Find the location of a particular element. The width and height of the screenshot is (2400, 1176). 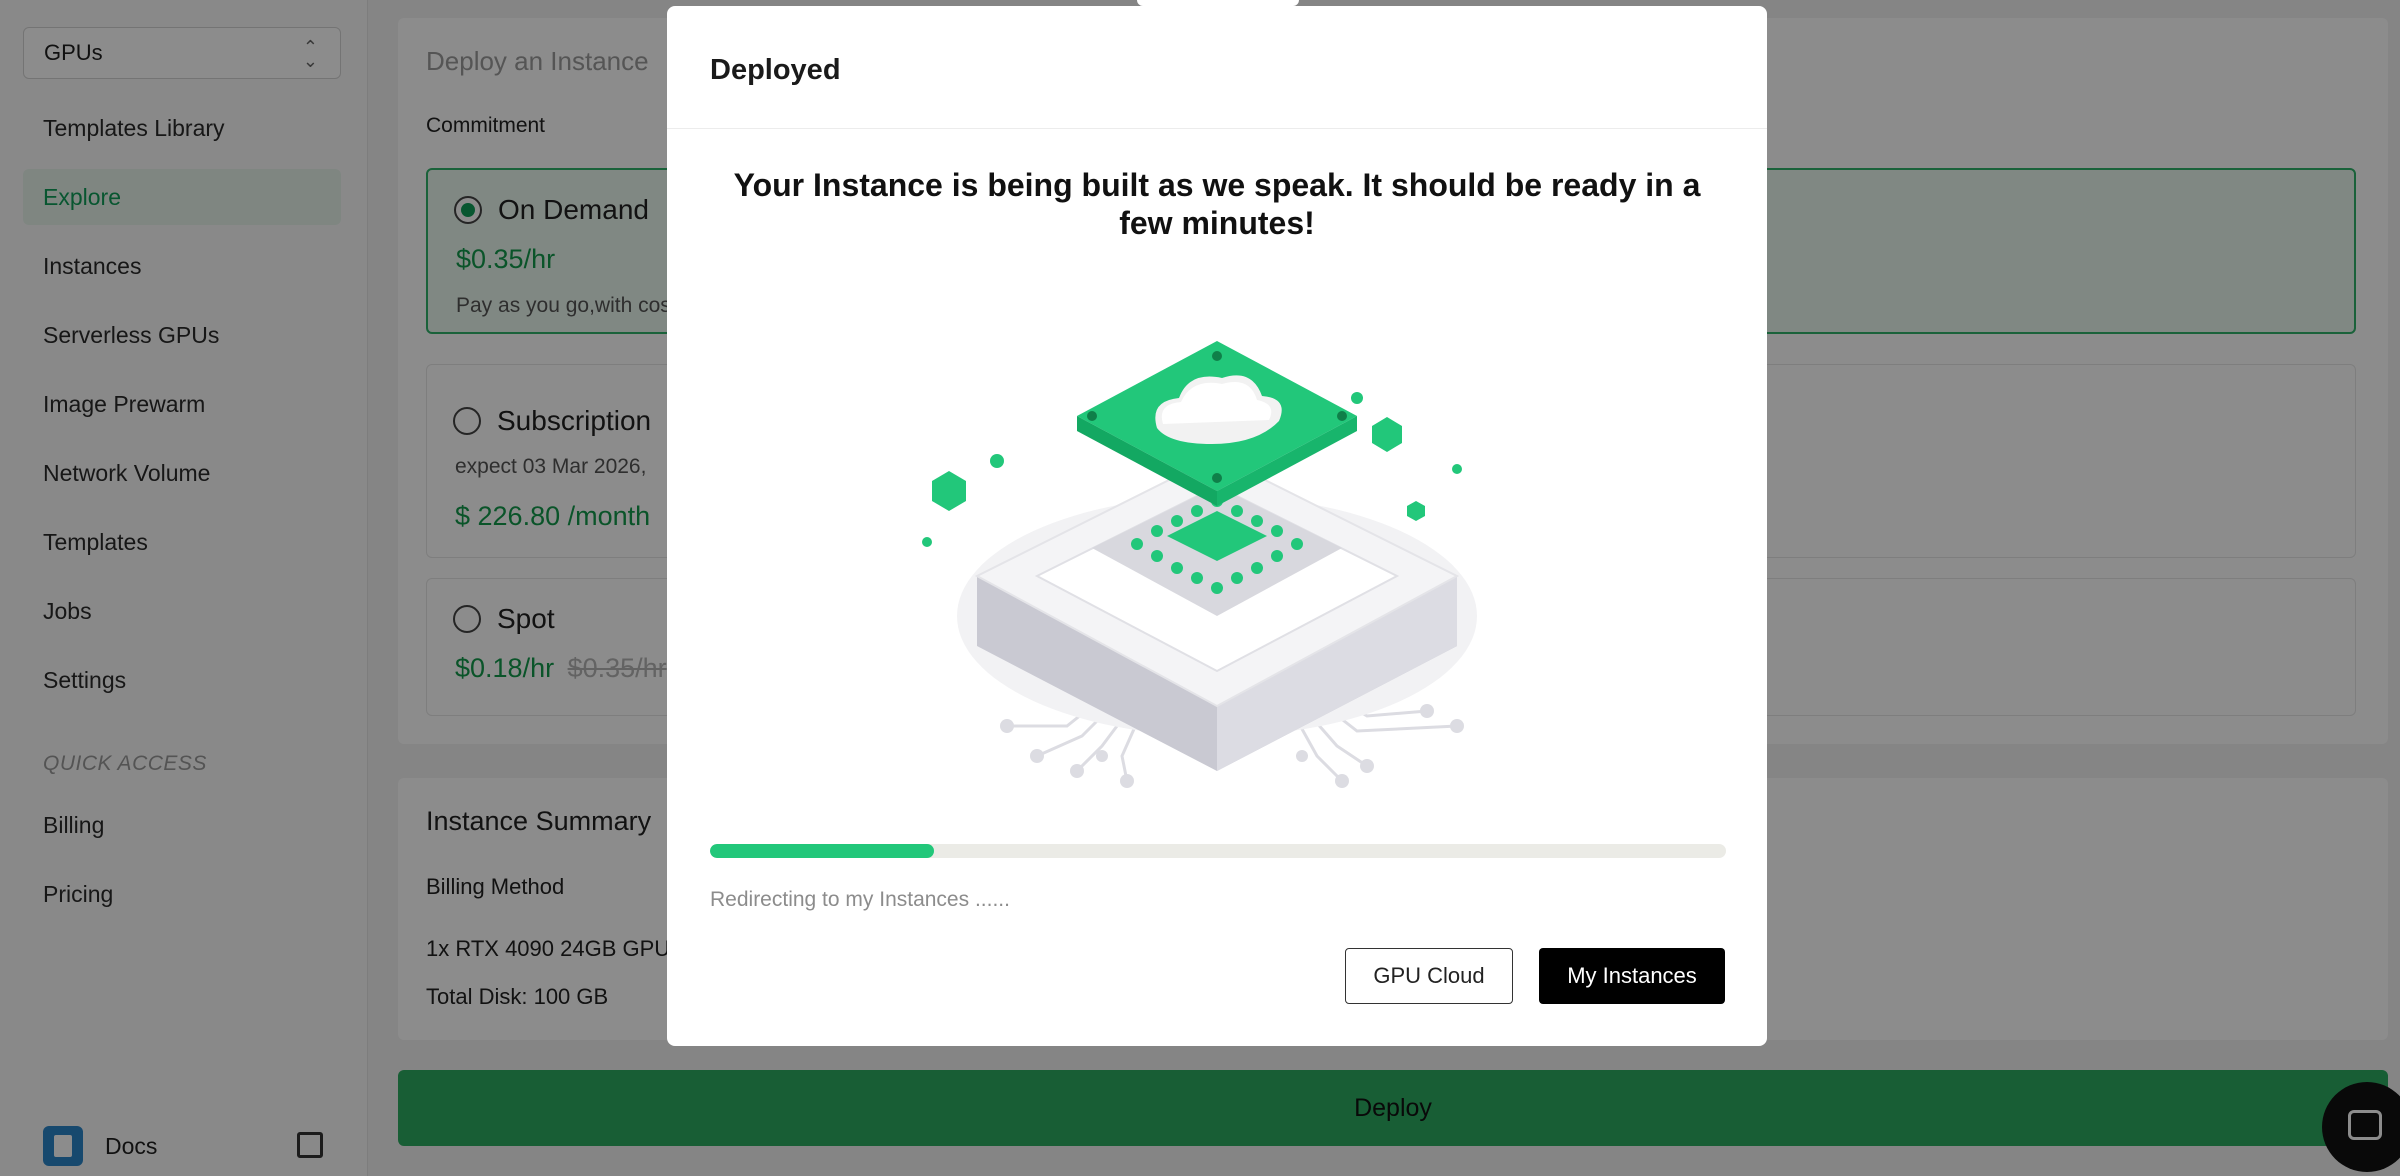

cloud-server-illustration is located at coordinates (1199, 564).